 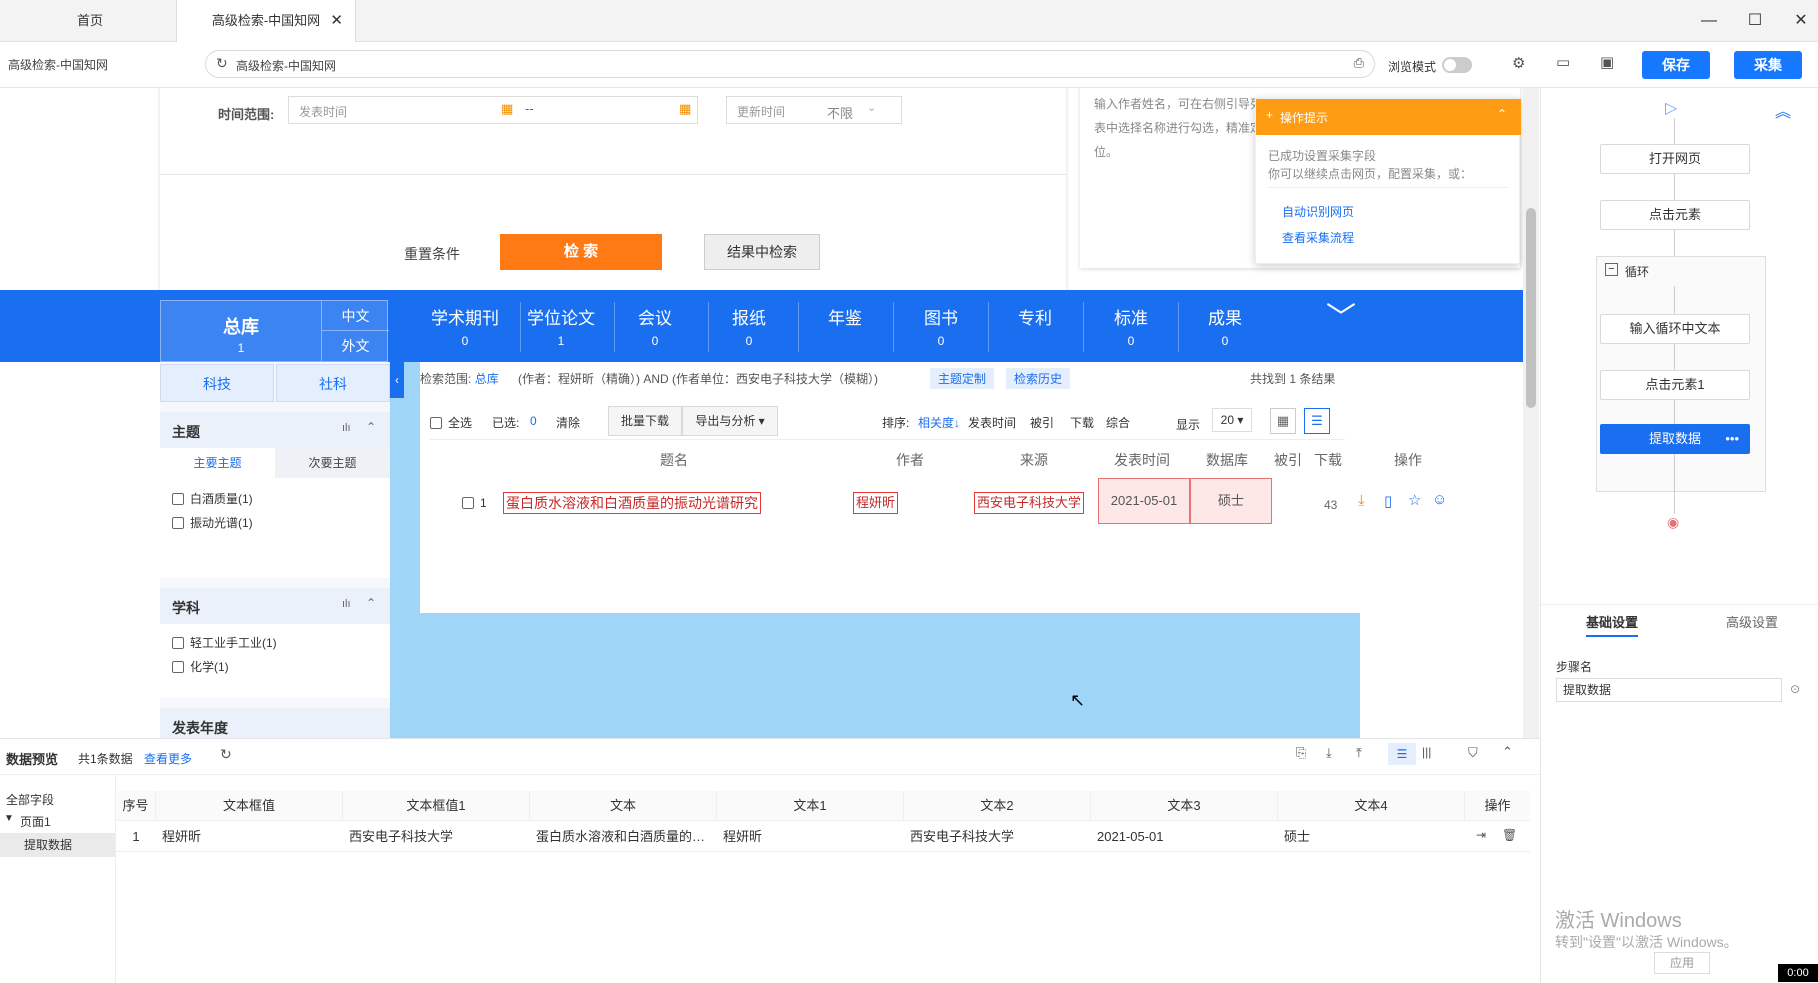 I want to click on caret-down-icon: ▼, so click(x=9, y=818).